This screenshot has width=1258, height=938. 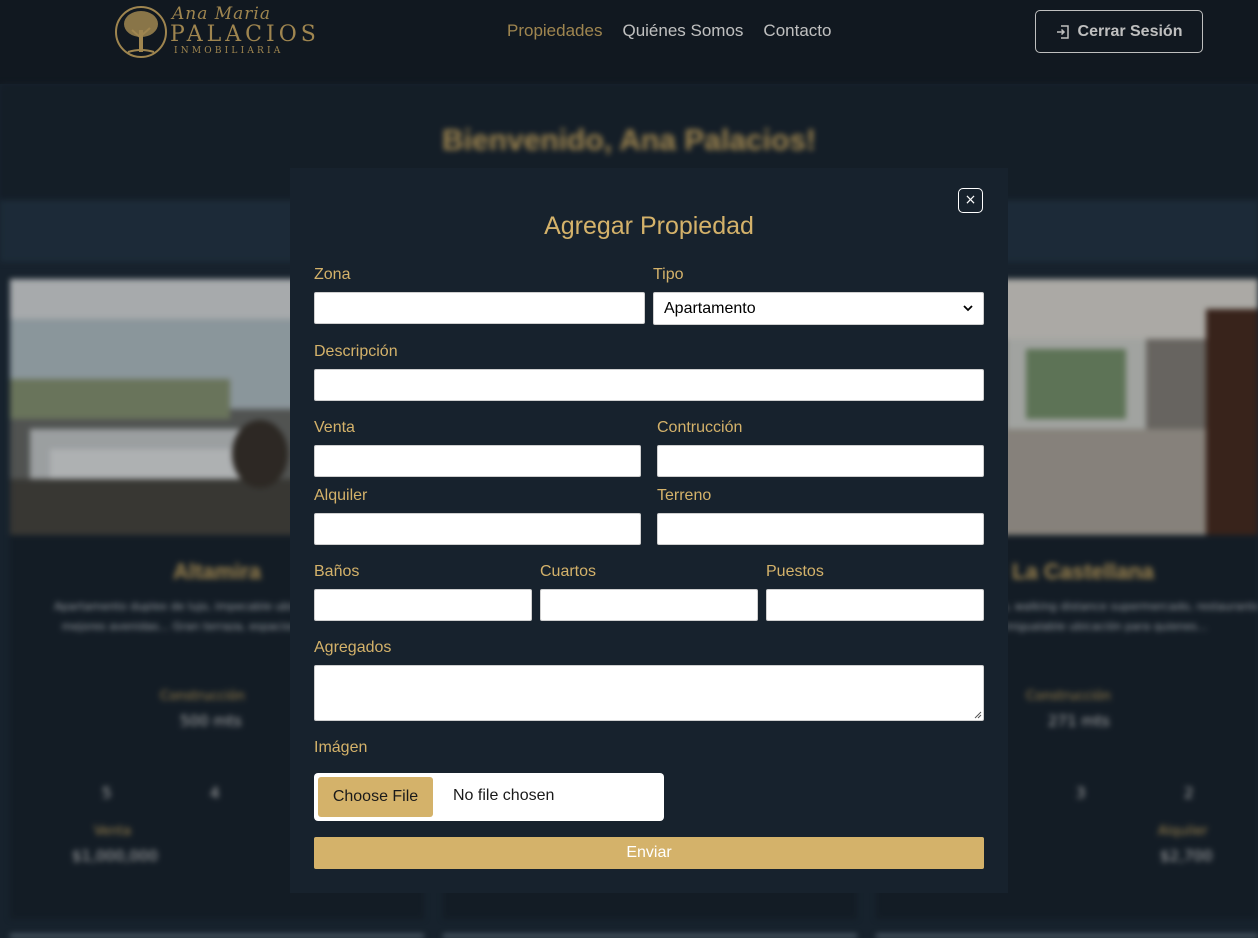 I want to click on agregados-label: Agregados, so click(x=353, y=647).